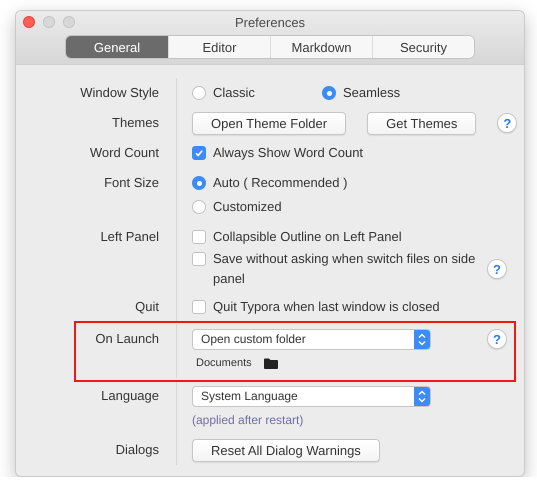 This screenshot has width=537, height=491. Describe the element at coordinates (247, 207) in the screenshot. I see `option-label: Customized` at that location.